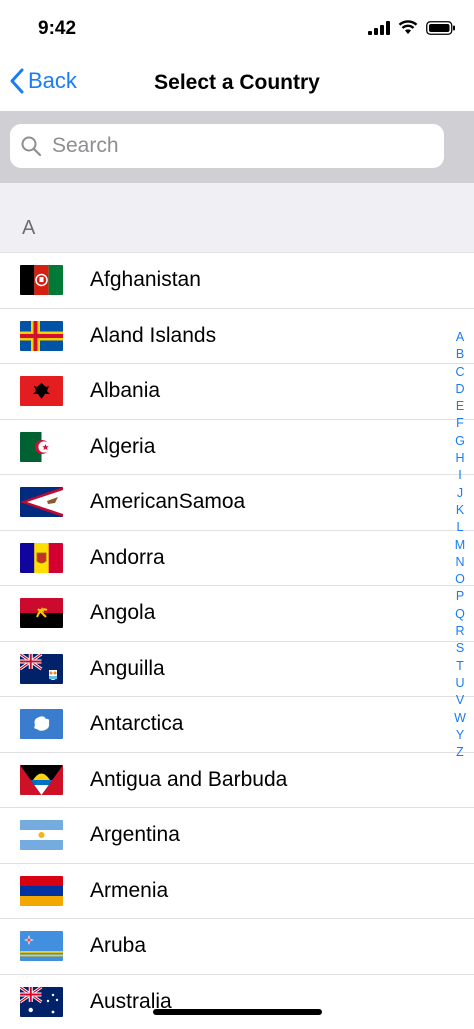  Describe the element at coordinates (460, 441) in the screenshot. I see `index-letter: G` at that location.